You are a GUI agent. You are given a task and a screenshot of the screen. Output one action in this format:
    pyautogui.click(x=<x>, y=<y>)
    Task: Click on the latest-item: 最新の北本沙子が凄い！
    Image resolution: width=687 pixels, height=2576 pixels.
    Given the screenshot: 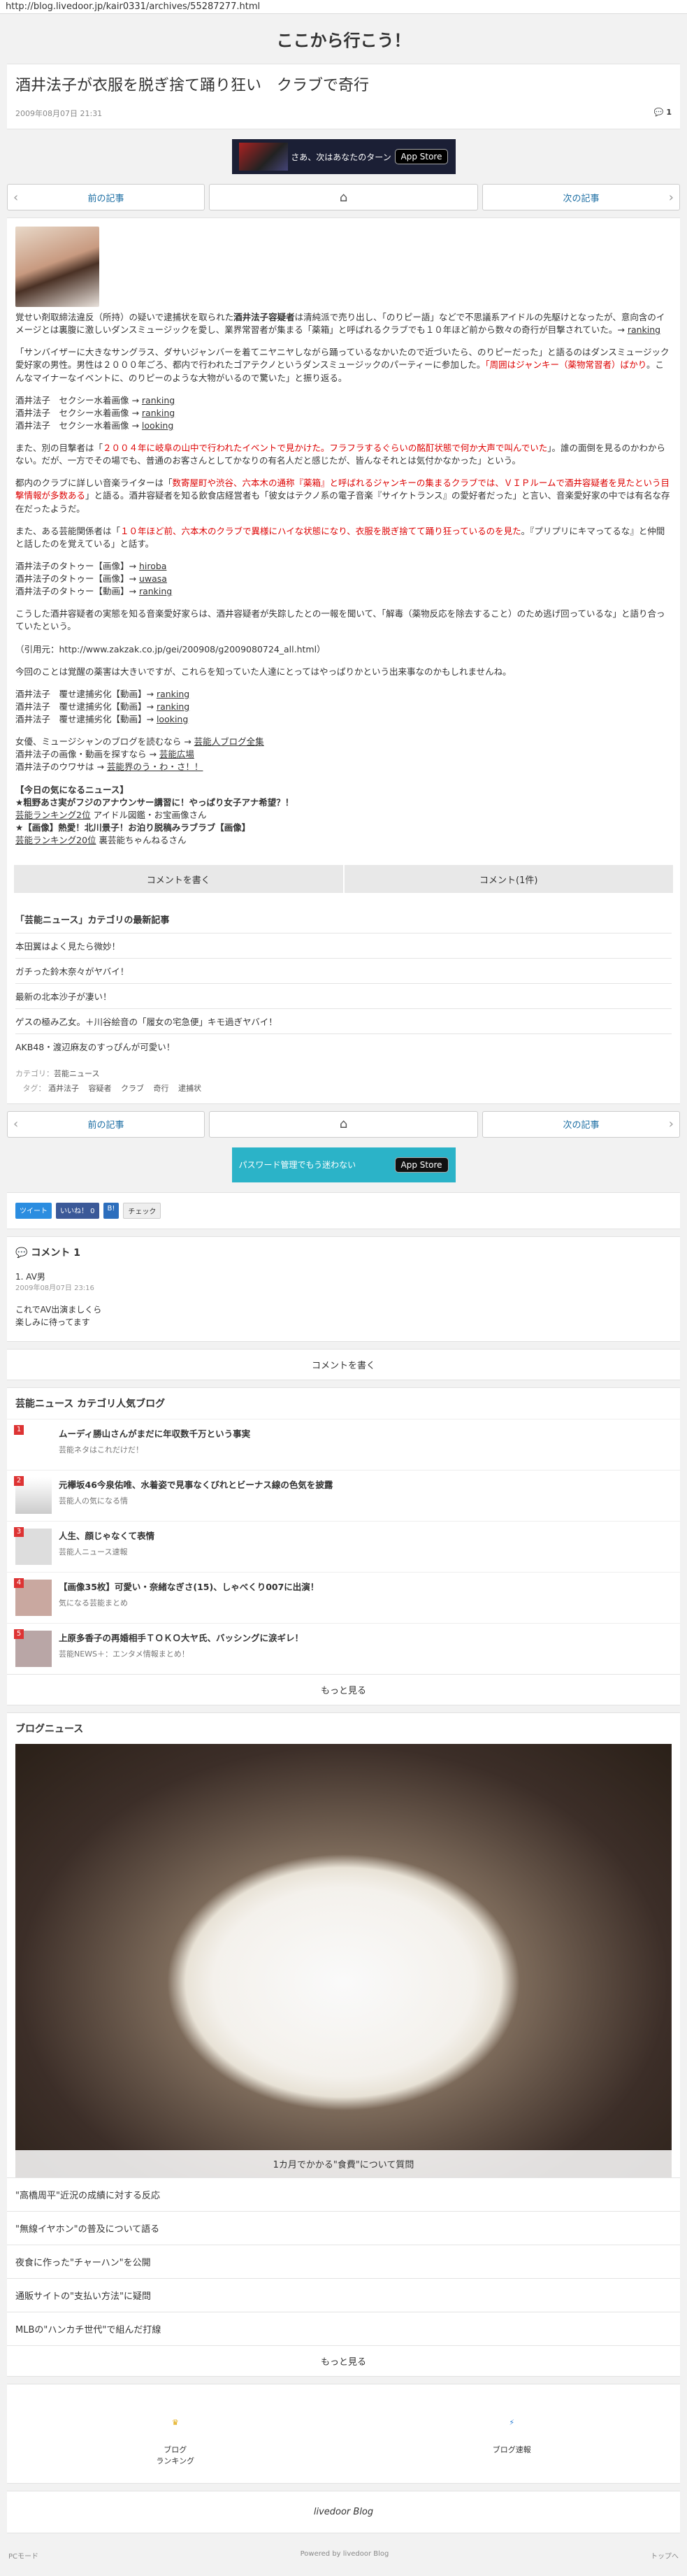 What is the action you would take?
    pyautogui.click(x=343, y=995)
    